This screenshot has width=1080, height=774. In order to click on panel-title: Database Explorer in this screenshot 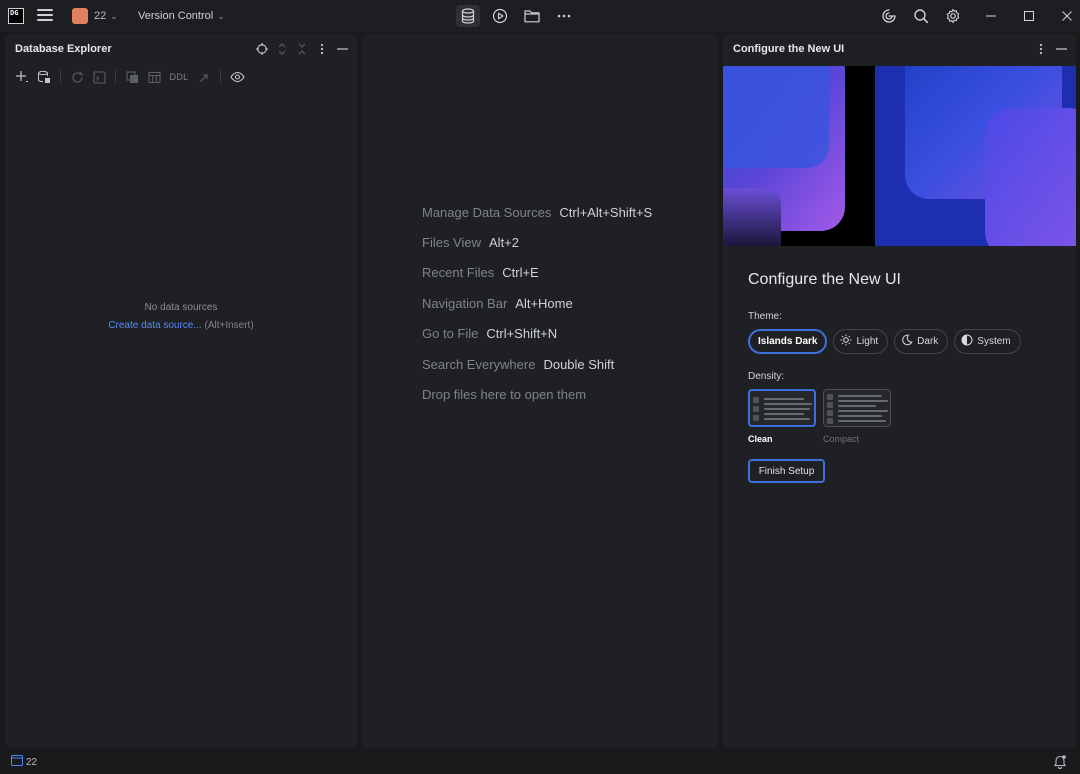, I will do `click(63, 49)`.